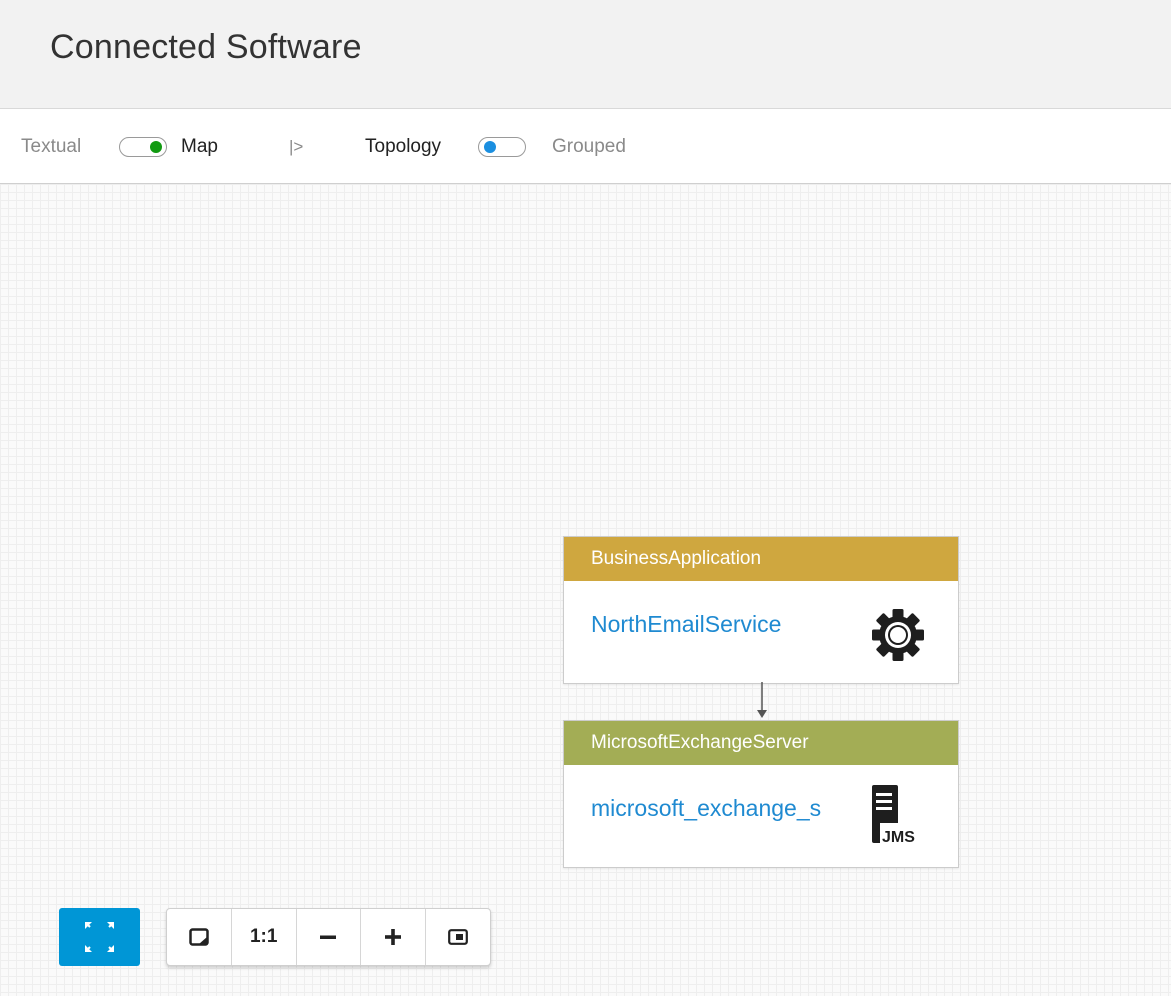  Describe the element at coordinates (762, 700) in the screenshot. I see `dependency-edge-arrow` at that location.